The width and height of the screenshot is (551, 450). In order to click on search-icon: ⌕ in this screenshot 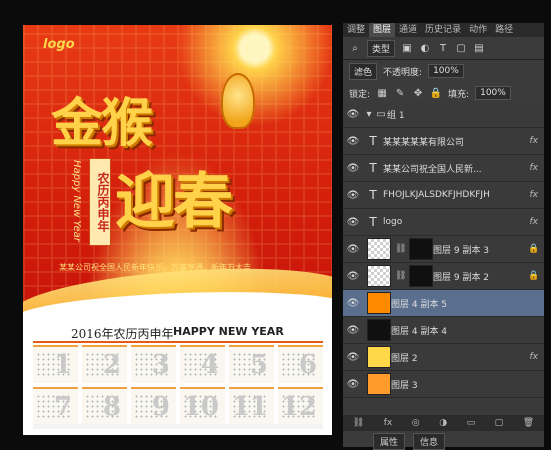, I will do `click(355, 48)`.